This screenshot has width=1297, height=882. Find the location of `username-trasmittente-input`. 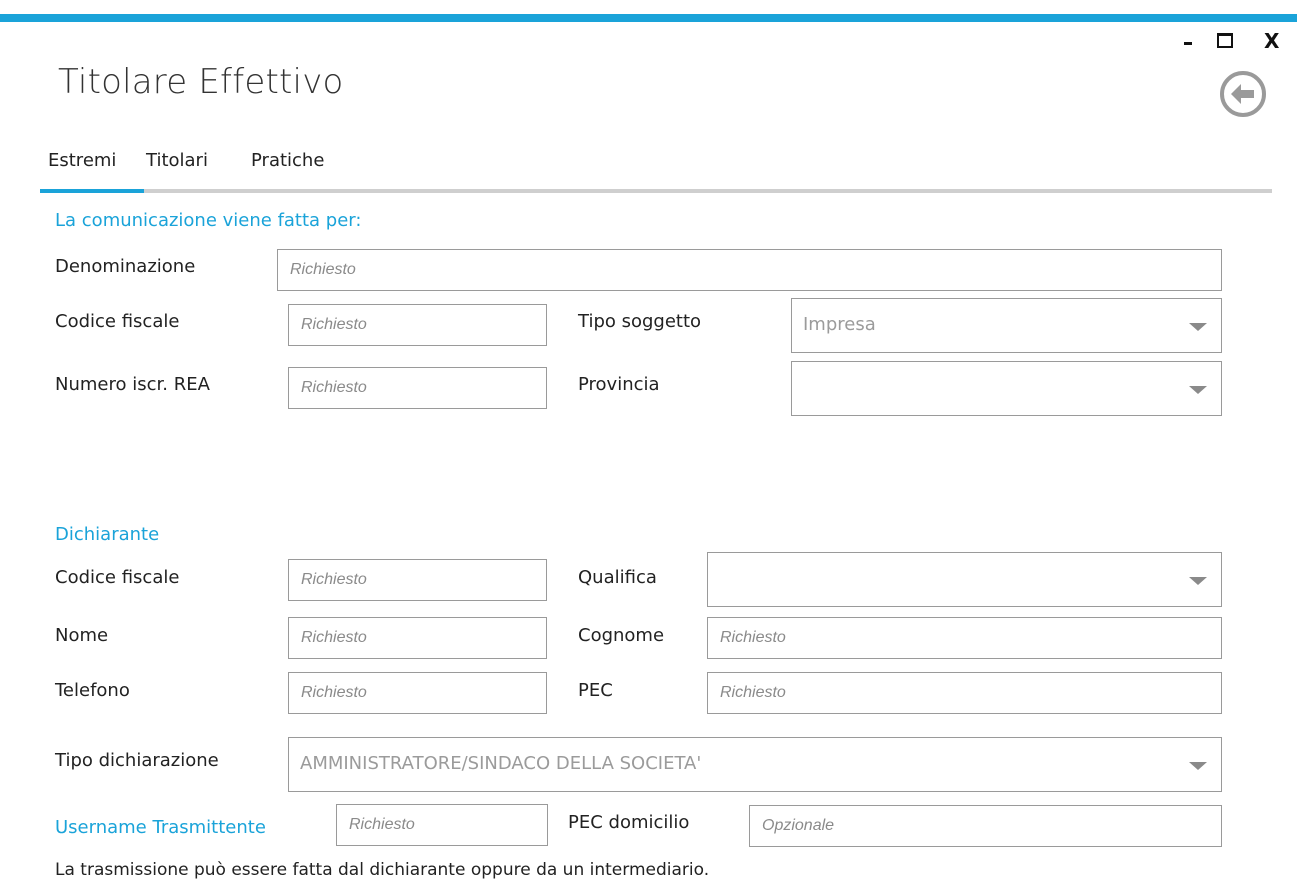

username-trasmittente-input is located at coordinates (442, 825).